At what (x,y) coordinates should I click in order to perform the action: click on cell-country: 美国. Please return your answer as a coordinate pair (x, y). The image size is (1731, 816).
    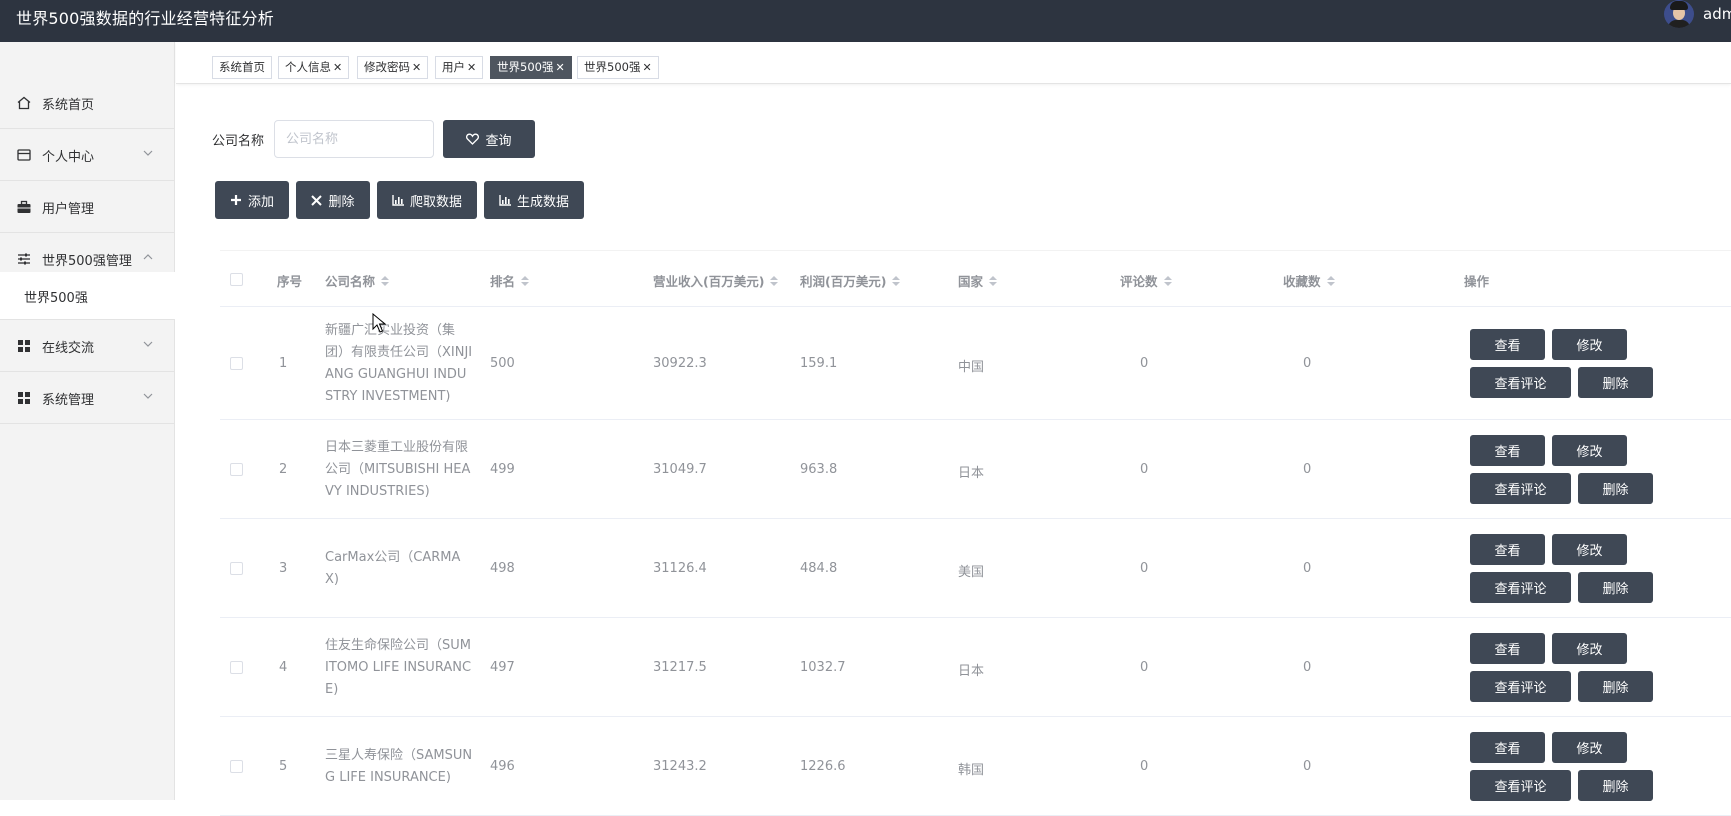
    Looking at the image, I should click on (971, 572).